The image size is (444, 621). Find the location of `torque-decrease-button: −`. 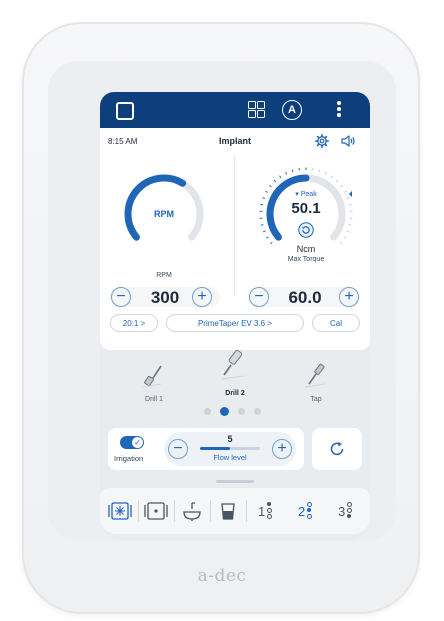

torque-decrease-button: − is located at coordinates (259, 297).